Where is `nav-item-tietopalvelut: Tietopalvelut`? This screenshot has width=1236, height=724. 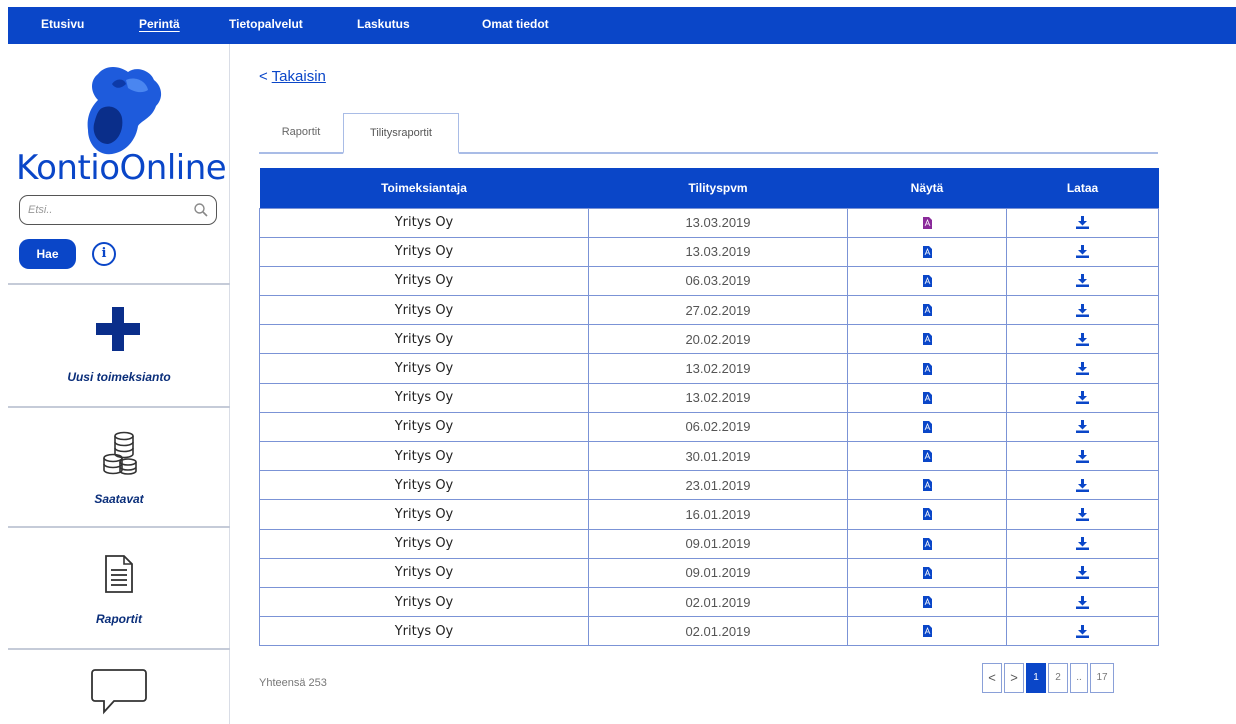 nav-item-tietopalvelut: Tietopalvelut is located at coordinates (266, 24).